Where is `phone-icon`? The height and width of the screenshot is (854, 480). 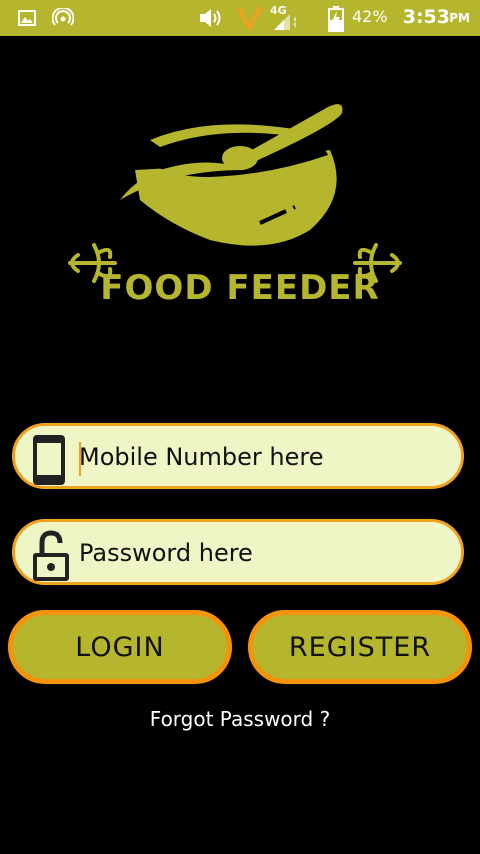
phone-icon is located at coordinates (49, 460).